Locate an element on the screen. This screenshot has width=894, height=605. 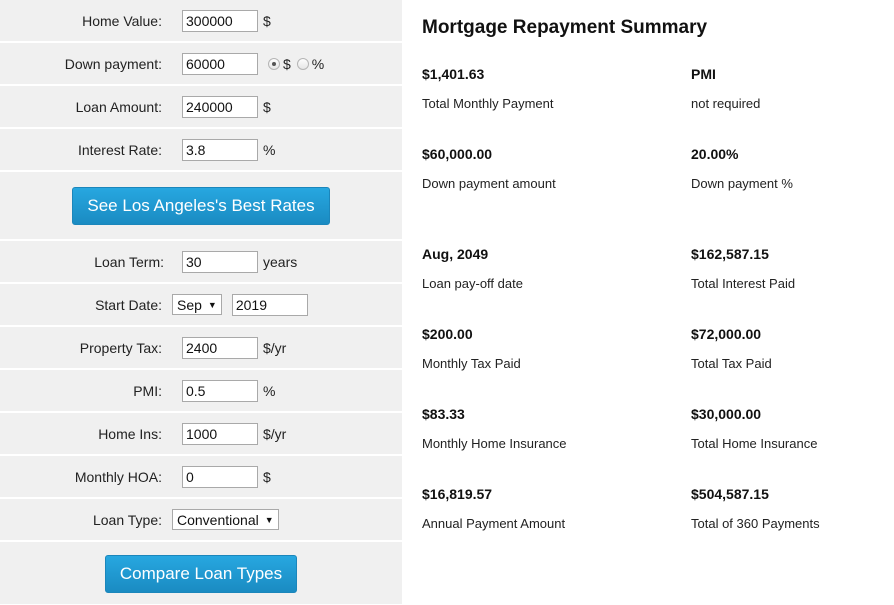
down-payment-percent-label: % is located at coordinates (318, 63).